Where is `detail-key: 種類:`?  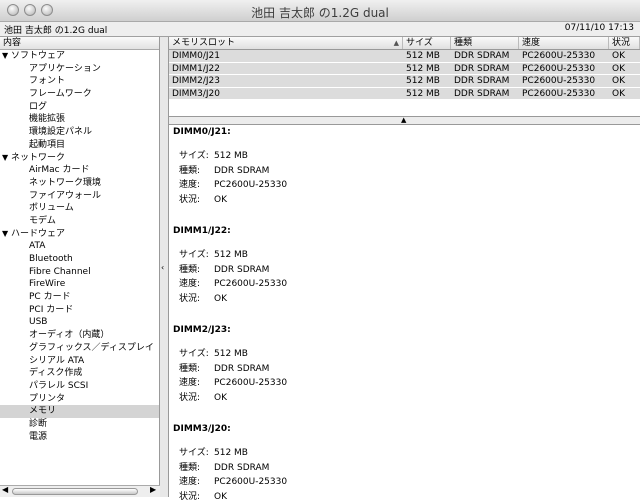 detail-key: 種類: is located at coordinates (196, 369).